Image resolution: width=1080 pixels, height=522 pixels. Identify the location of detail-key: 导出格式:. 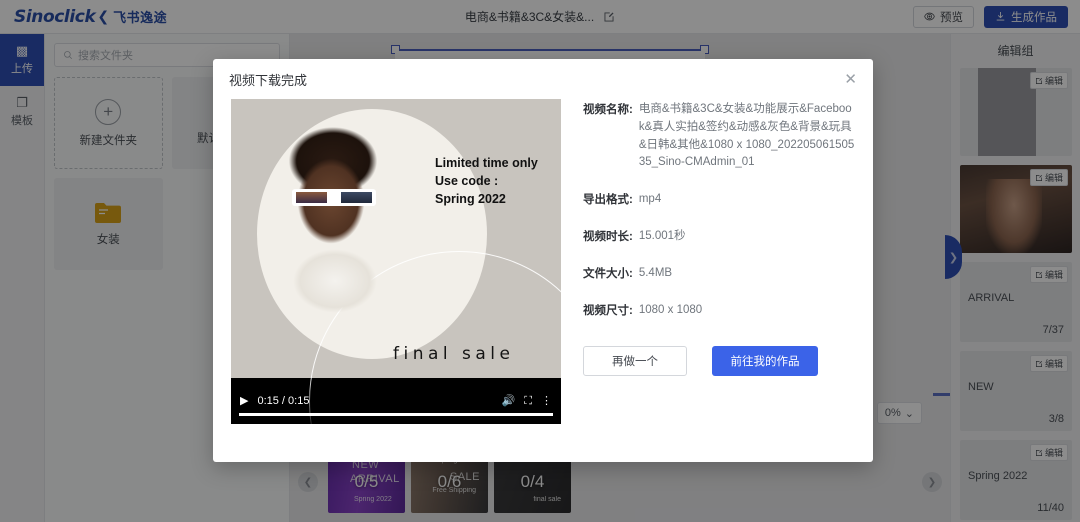
(608, 200).